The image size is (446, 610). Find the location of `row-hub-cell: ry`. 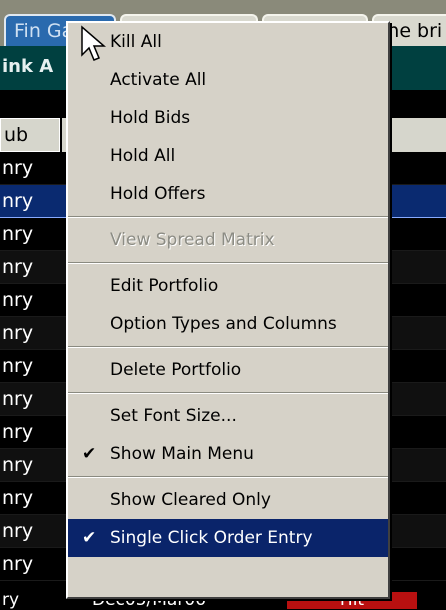

row-hub-cell: ry is located at coordinates (11, 600).